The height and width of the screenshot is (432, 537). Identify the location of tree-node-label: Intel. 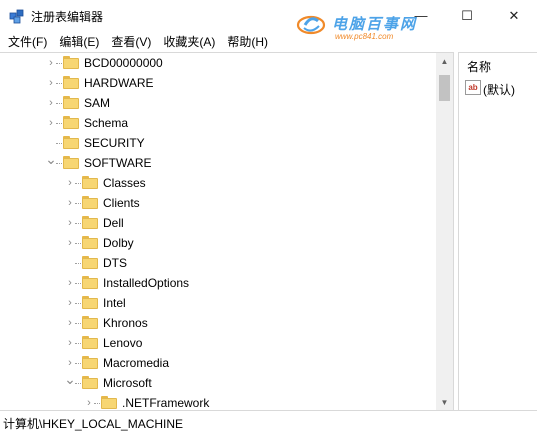
(114, 303).